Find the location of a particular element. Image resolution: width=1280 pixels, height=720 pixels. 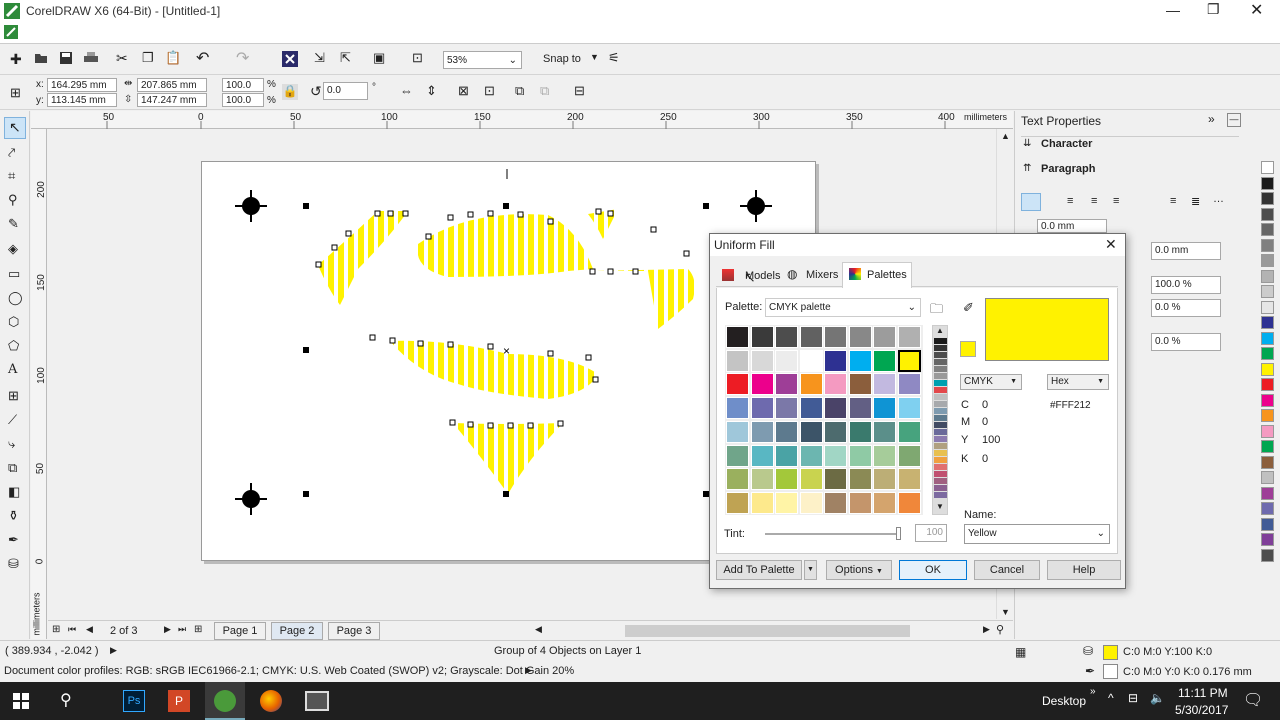

break-apart-icon: ⧉ is located at coordinates (544, 91).